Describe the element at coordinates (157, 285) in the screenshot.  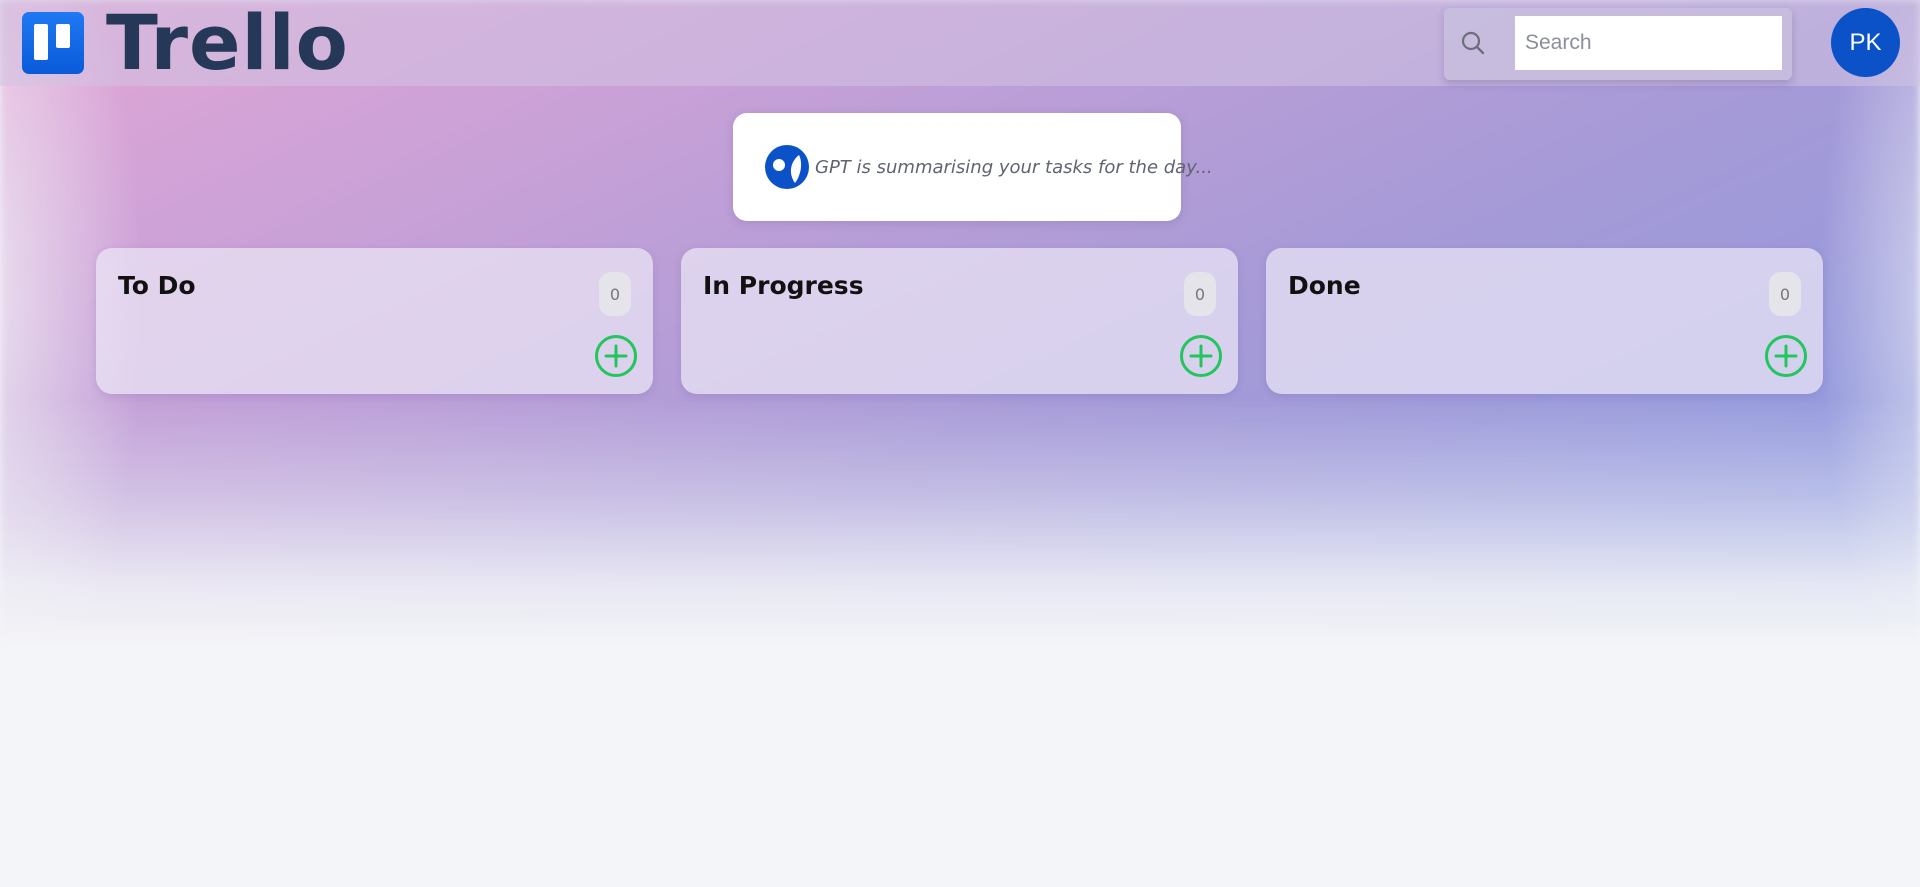
I see `column-title: To Do` at that location.